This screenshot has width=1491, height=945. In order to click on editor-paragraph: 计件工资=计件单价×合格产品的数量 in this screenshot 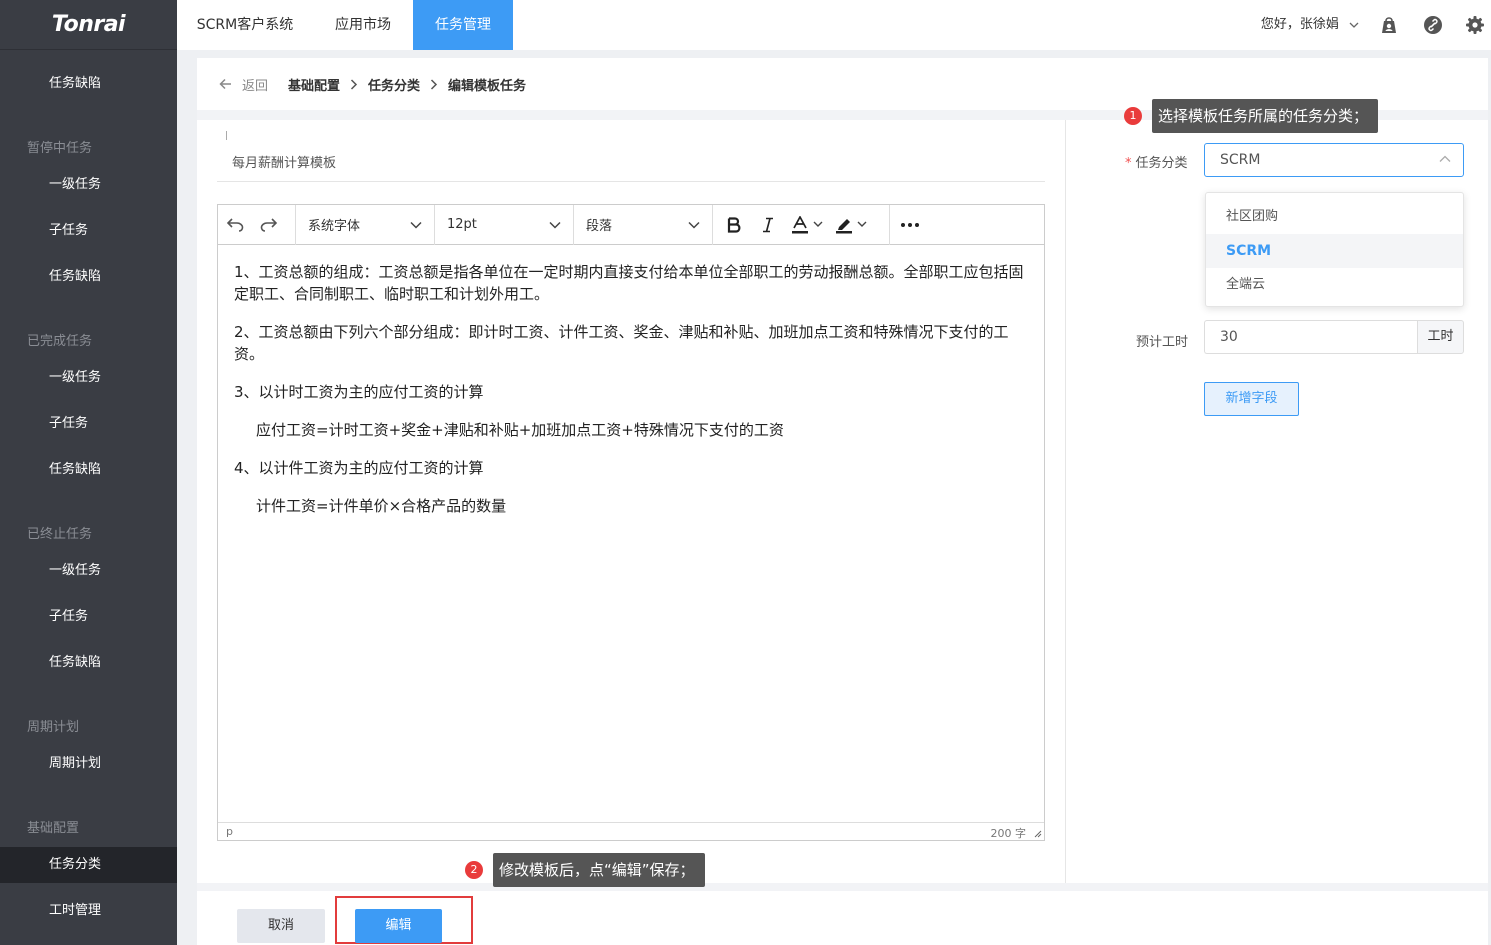, I will do `click(381, 506)`.